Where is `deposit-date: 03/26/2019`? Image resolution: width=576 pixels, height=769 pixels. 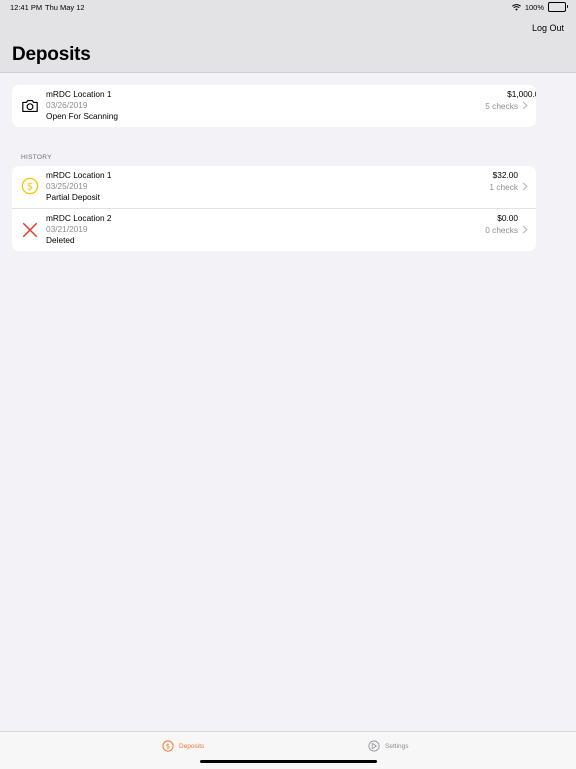 deposit-date: 03/26/2019 is located at coordinates (67, 105).